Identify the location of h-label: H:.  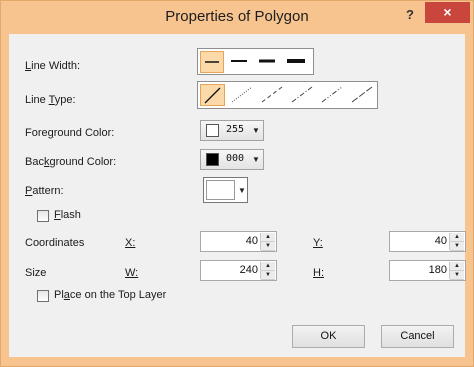
(318, 273).